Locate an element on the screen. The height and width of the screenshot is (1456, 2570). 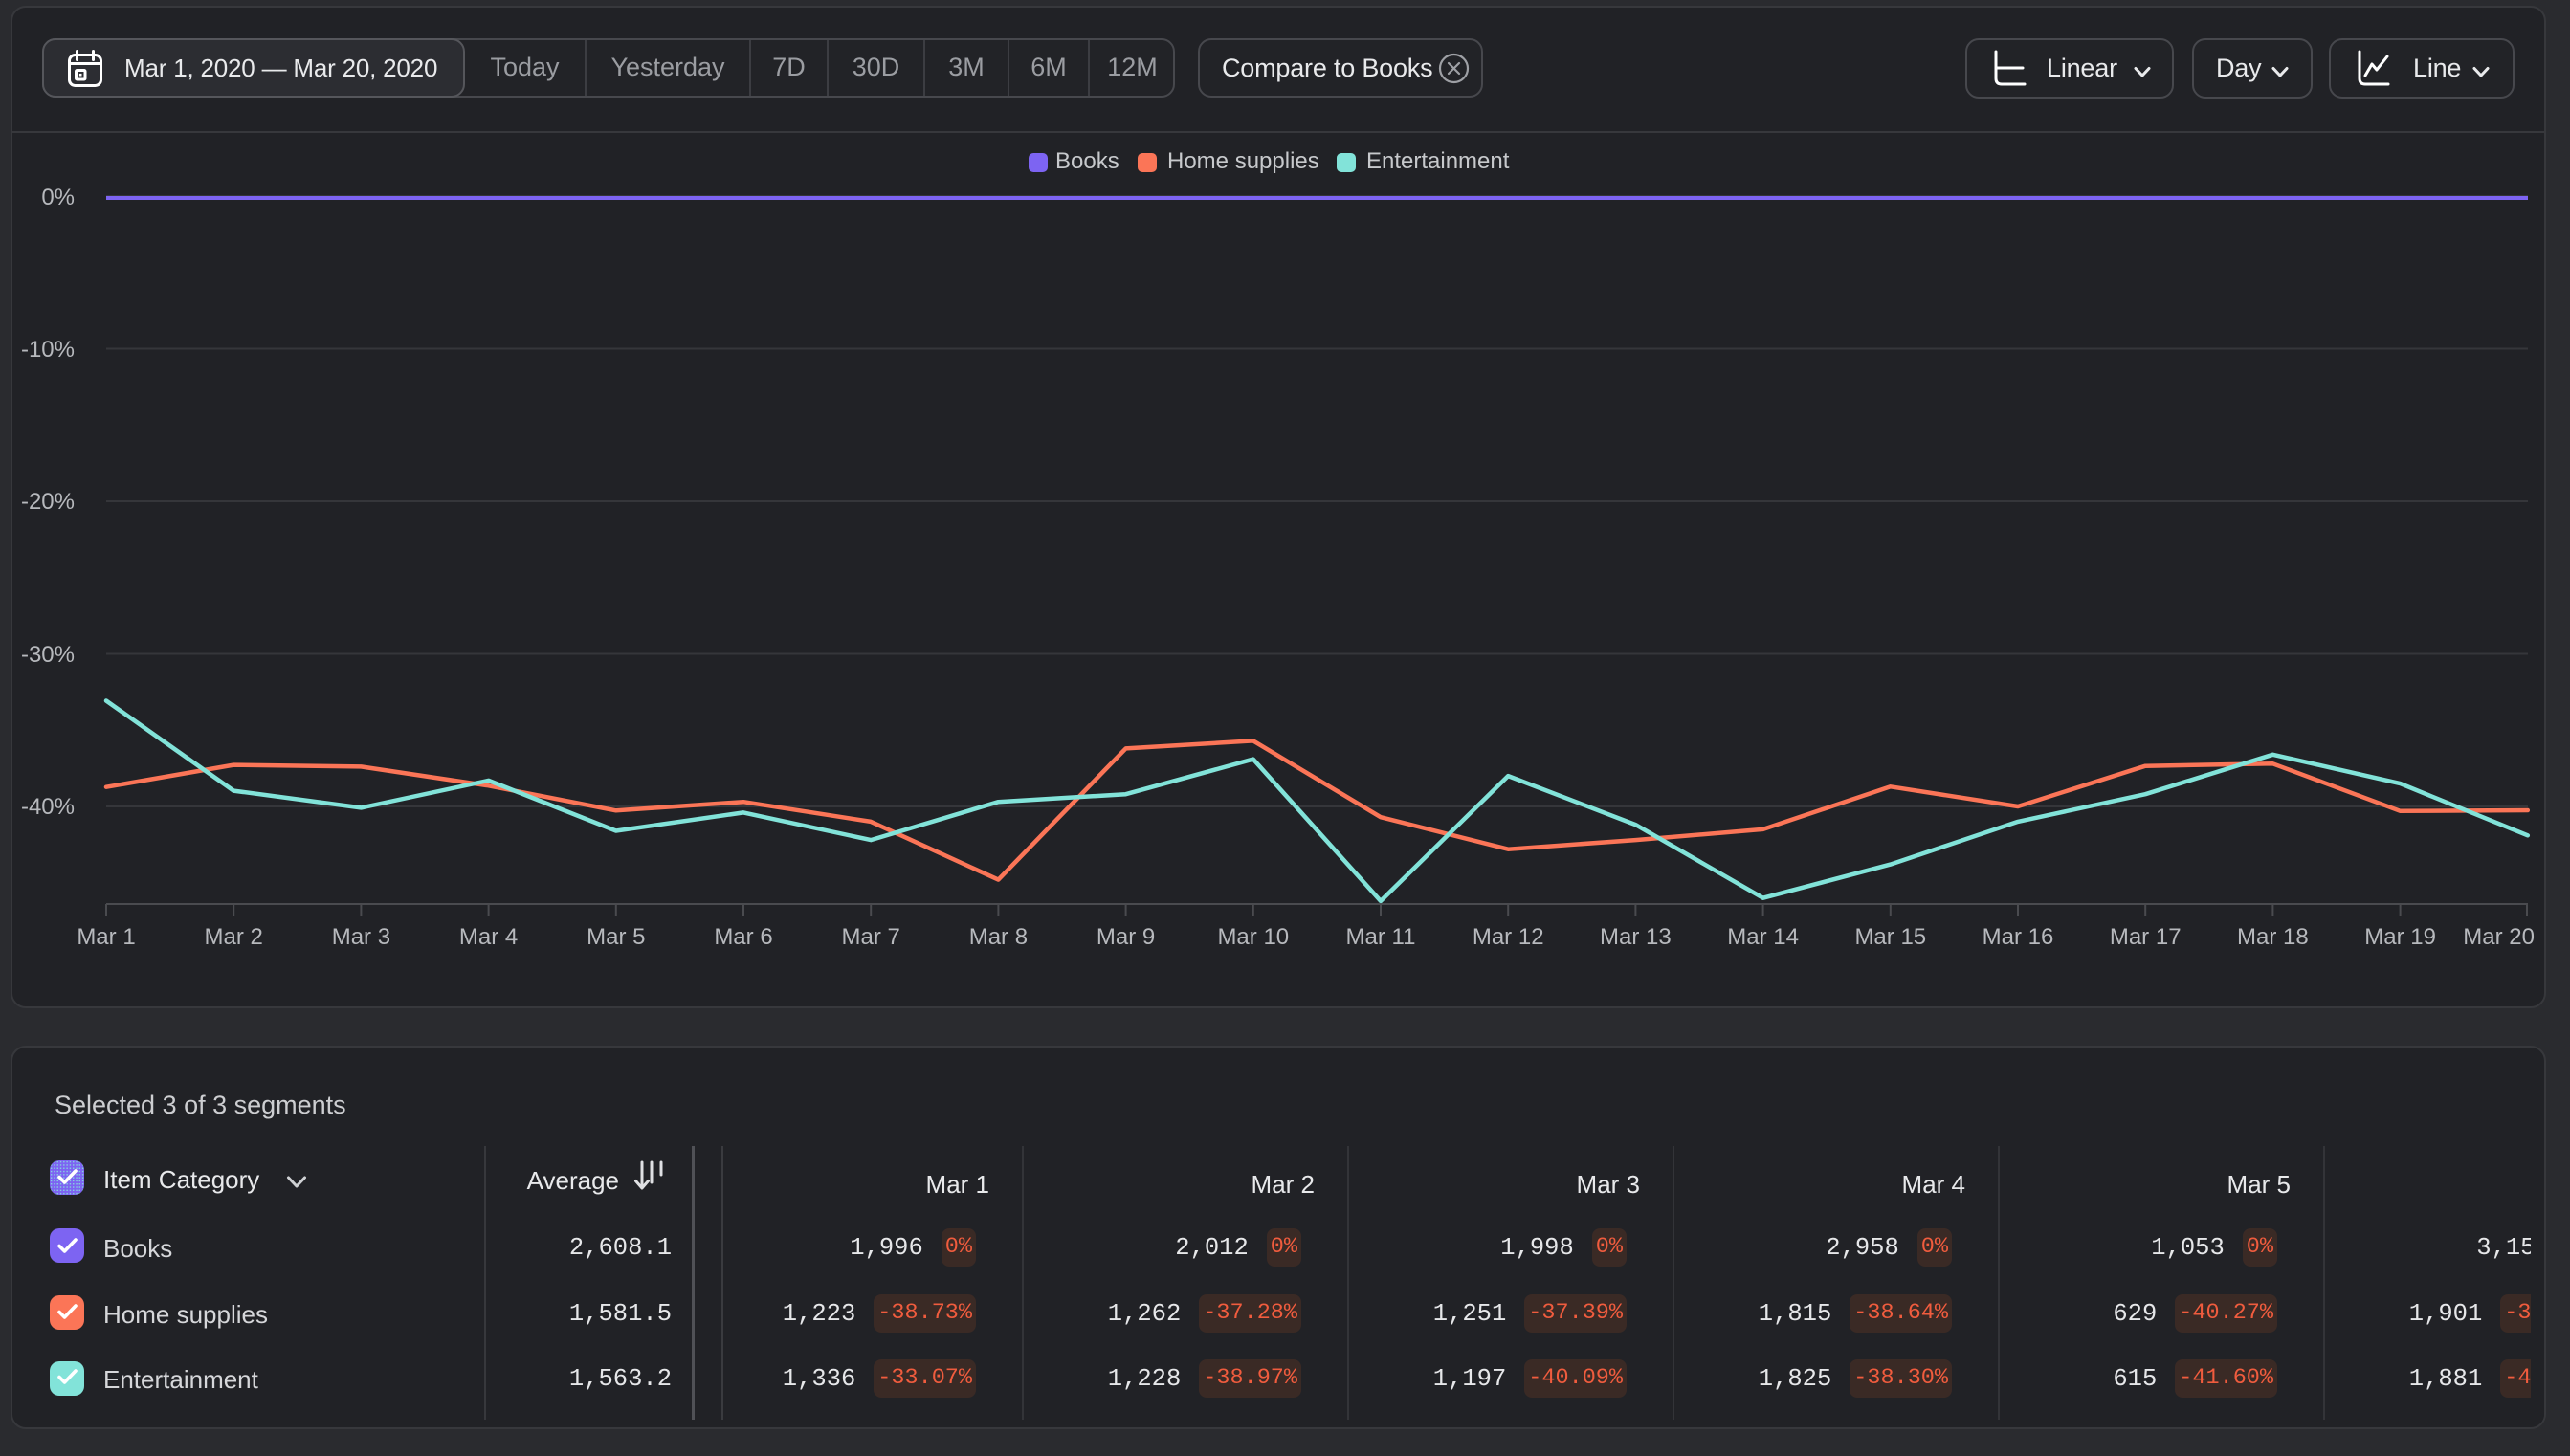
svg-text: Mar 9 is located at coordinates (1126, 937).